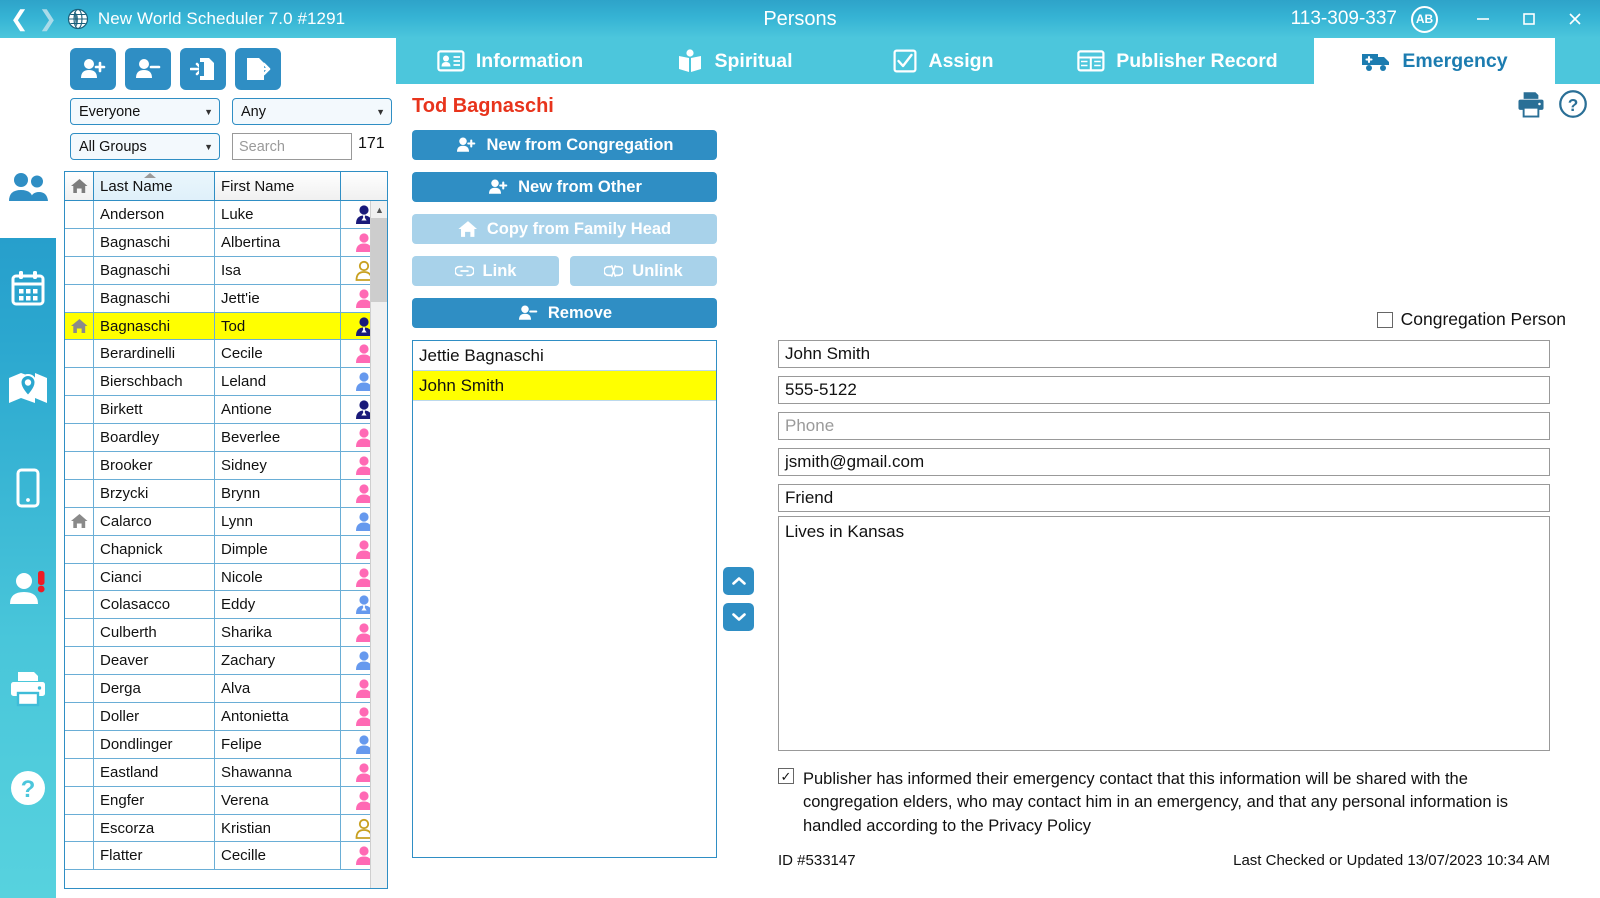 This screenshot has height=898, width=1600. Describe the element at coordinates (226, 466) in the screenshot. I see `table-row: Brooker Sidney` at that location.